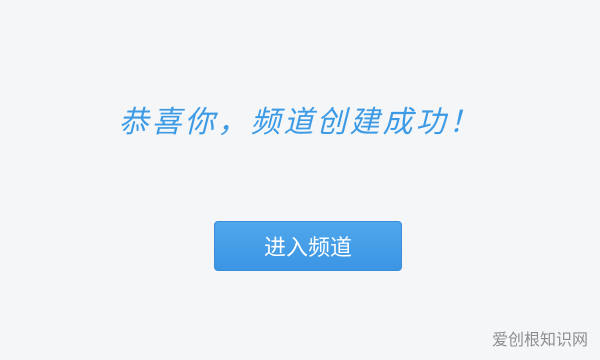 The width and height of the screenshot is (600, 360). Describe the element at coordinates (539, 339) in the screenshot. I see `watermark-text: 爱创根知识网` at that location.